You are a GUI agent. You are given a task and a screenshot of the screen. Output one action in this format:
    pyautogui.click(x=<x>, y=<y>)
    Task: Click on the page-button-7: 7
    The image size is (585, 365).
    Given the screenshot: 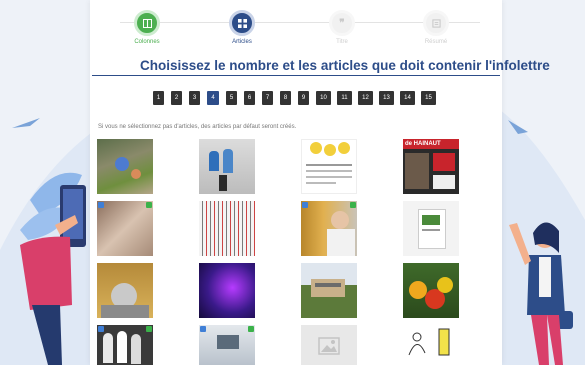 What is the action you would take?
    pyautogui.click(x=267, y=98)
    